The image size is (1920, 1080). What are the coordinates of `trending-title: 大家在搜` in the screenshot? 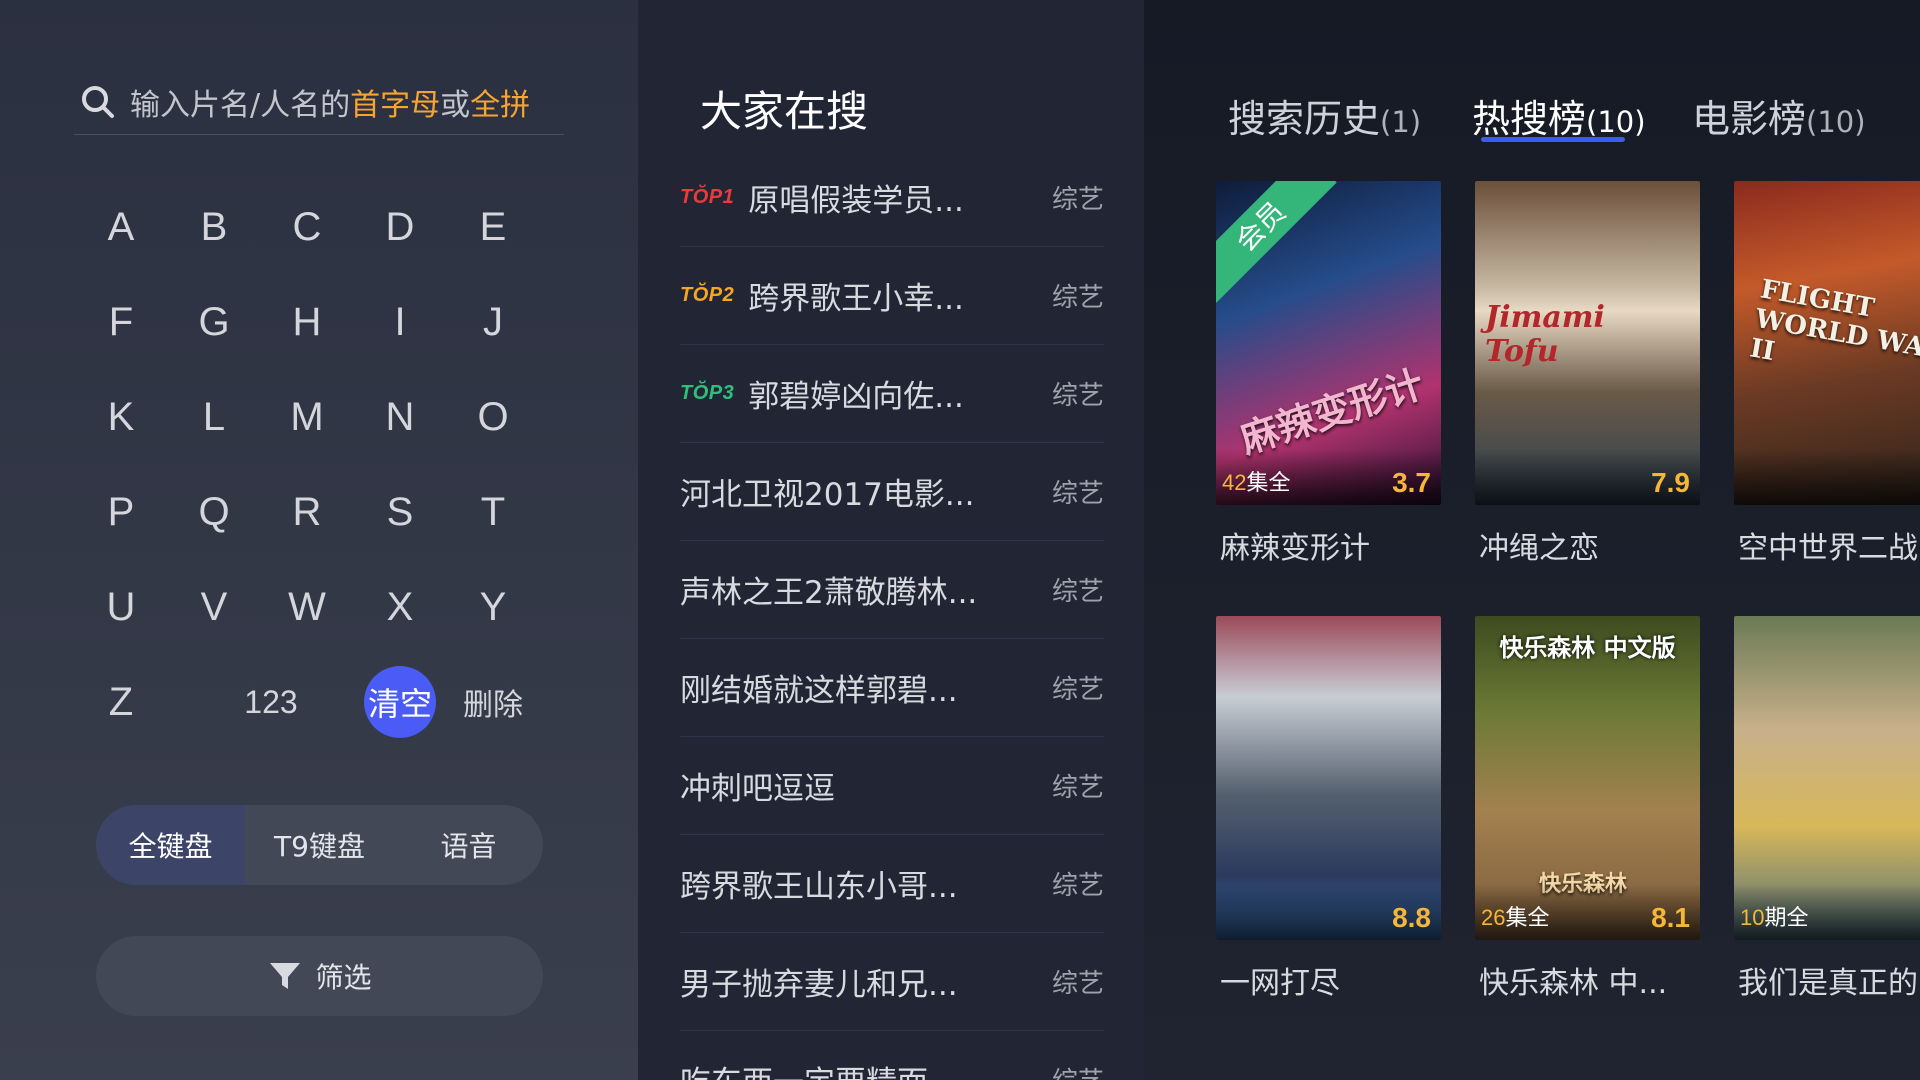 It's located at (784, 111).